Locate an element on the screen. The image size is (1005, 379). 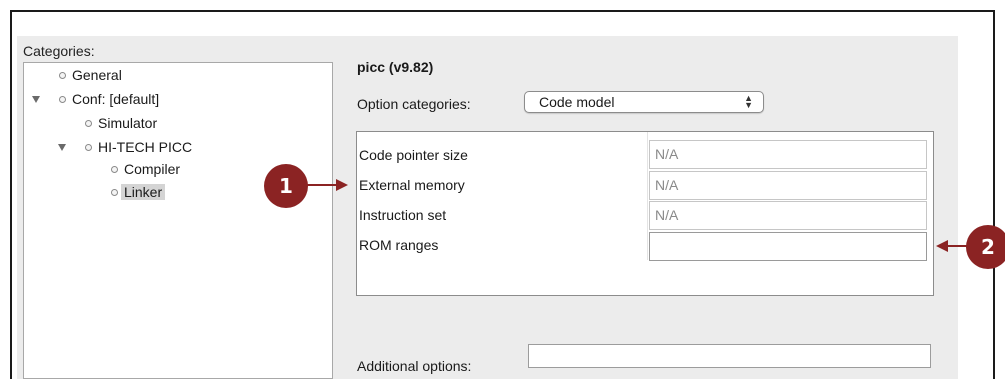
column-divider is located at coordinates (647, 196).